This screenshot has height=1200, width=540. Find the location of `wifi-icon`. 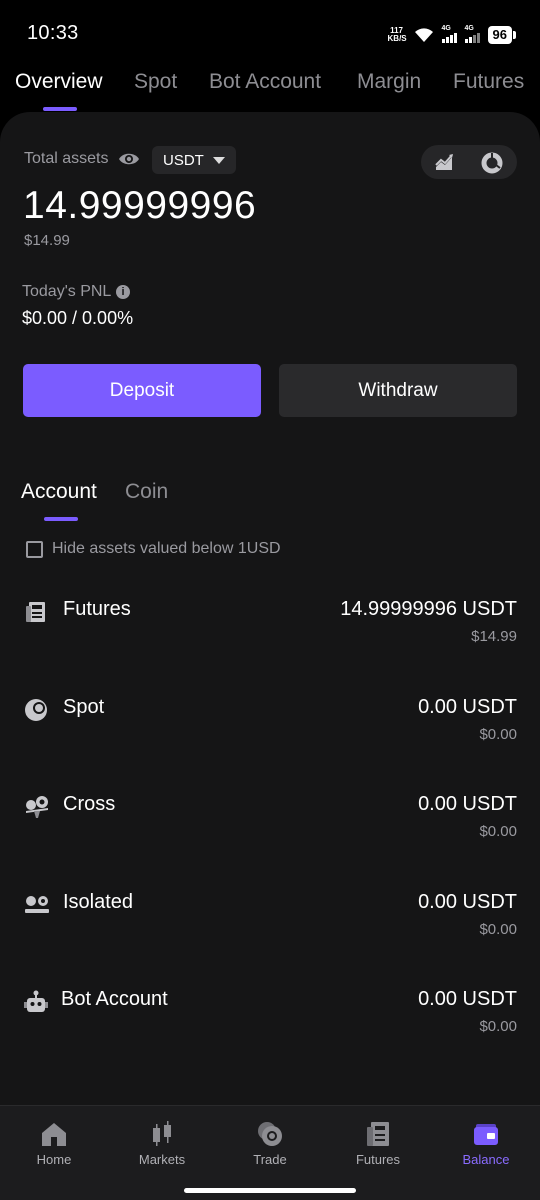

wifi-icon is located at coordinates (423, 35).